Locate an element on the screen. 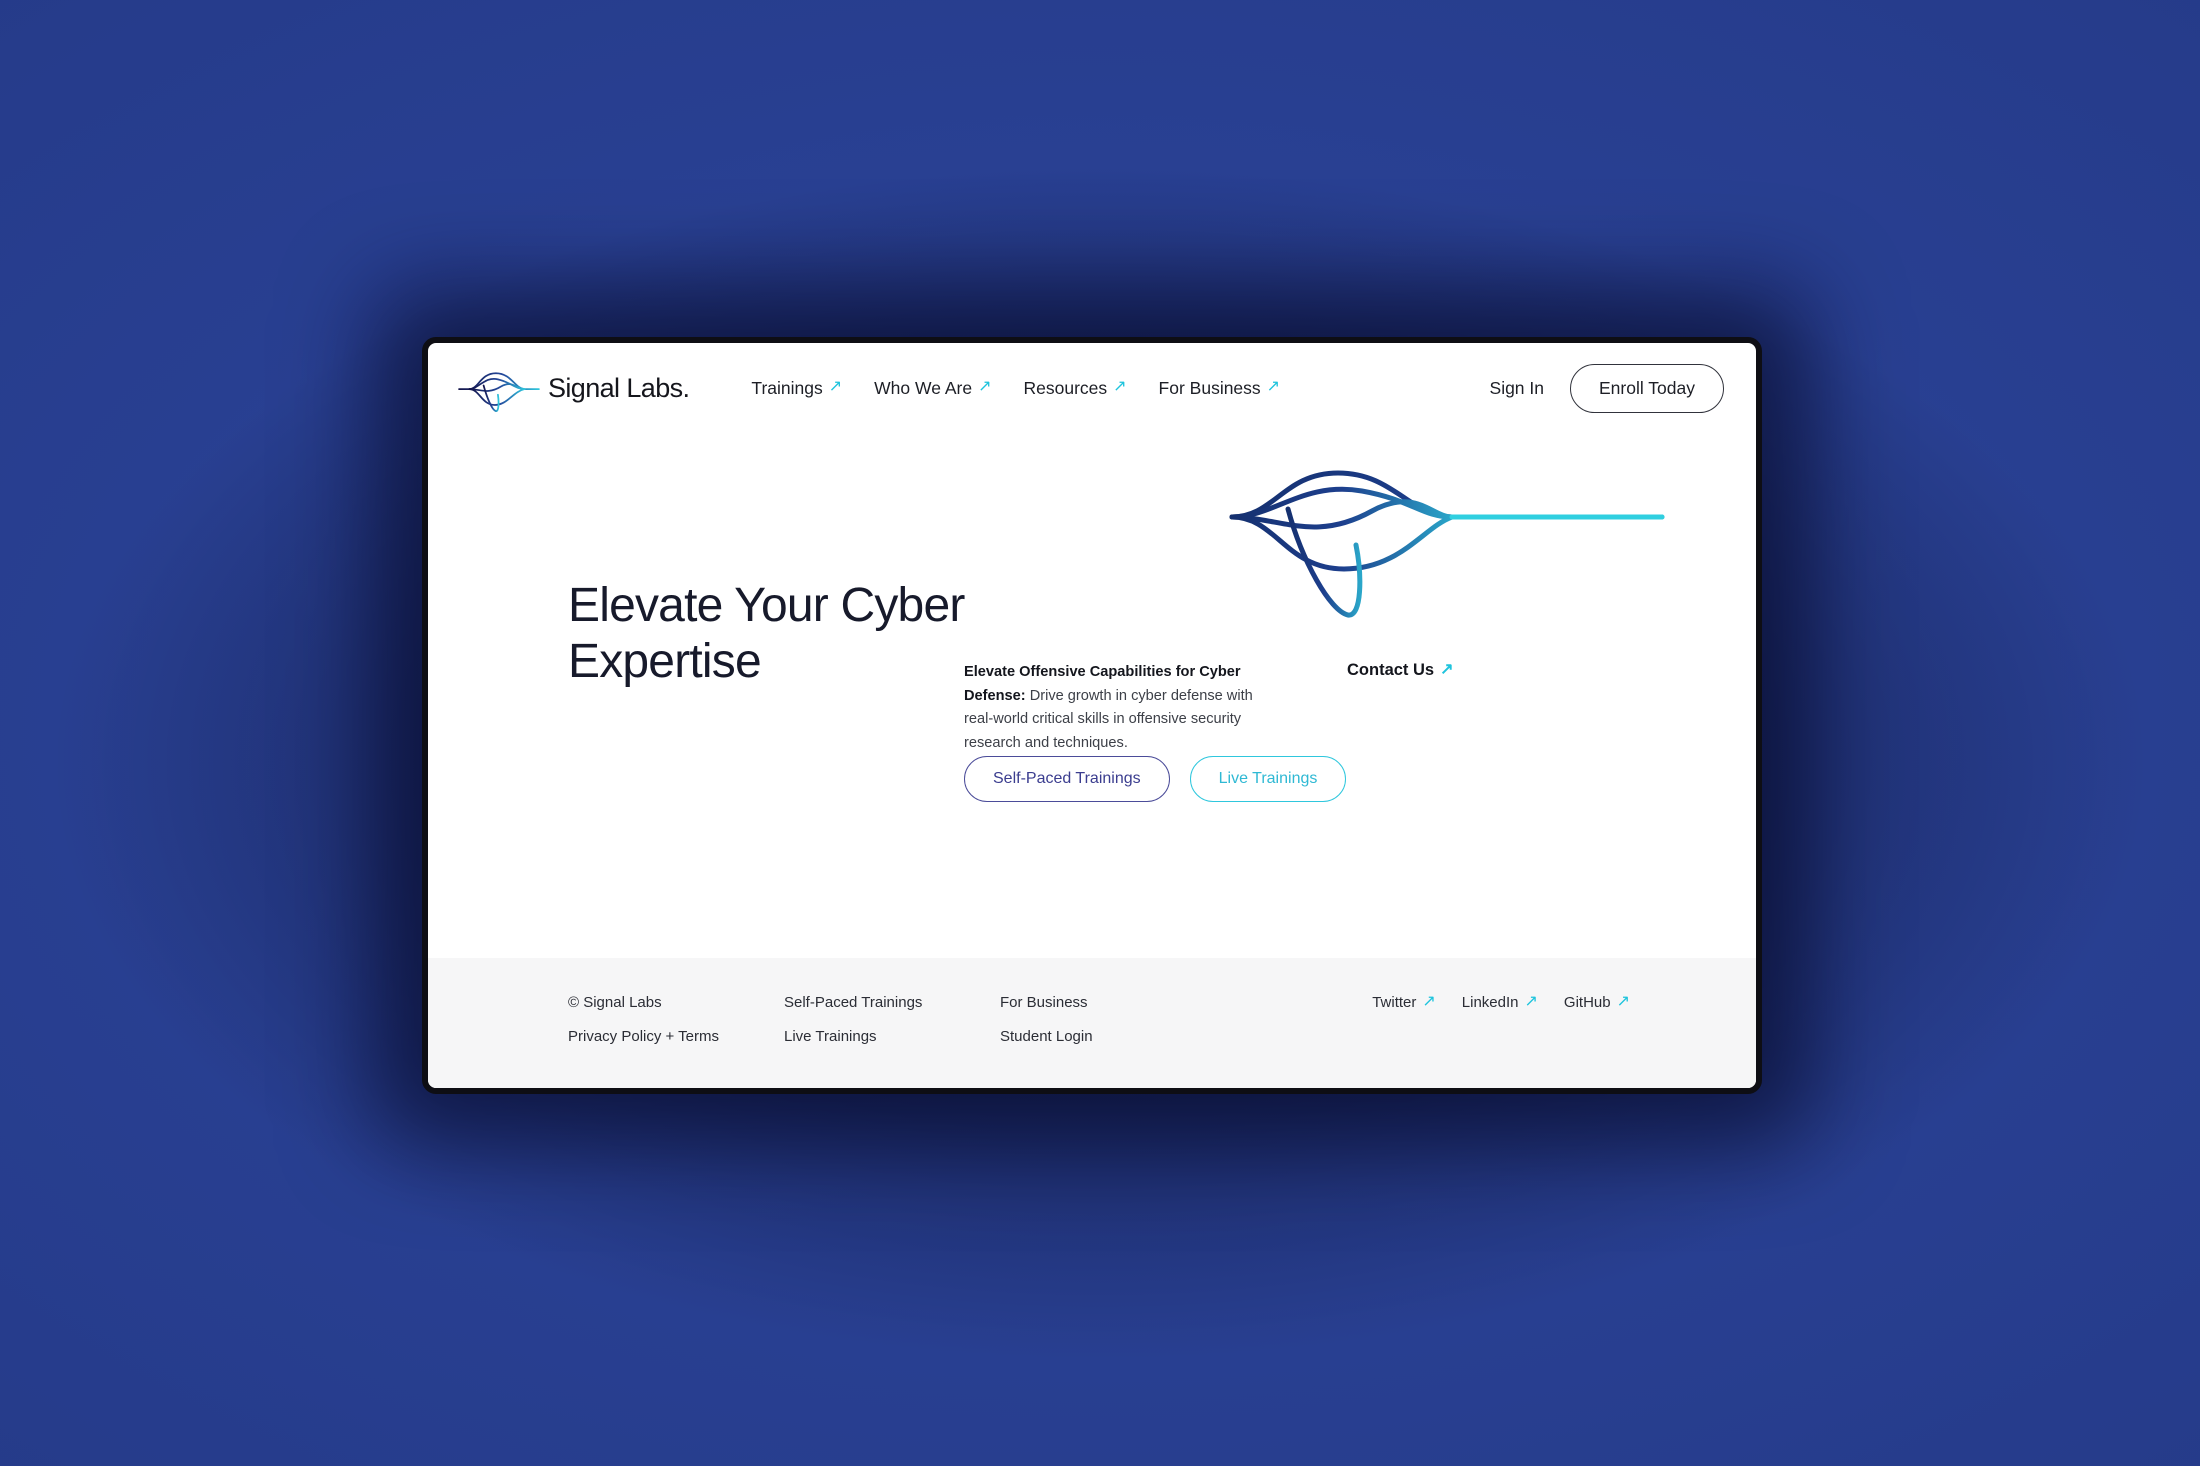 This screenshot has height=1466, width=2200. social-link-github: GitHub ↗ is located at coordinates (1596, 1001).